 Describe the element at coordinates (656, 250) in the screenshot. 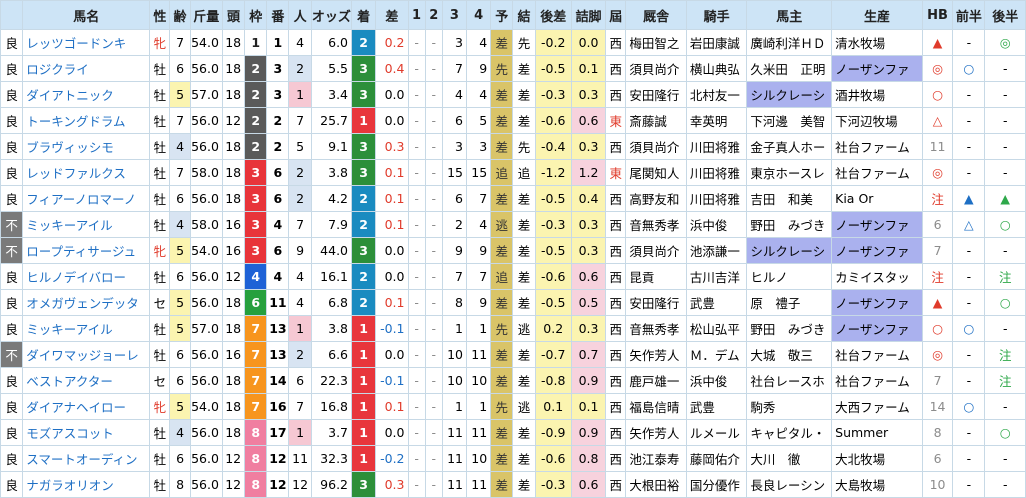

I see `cell-trainer: 須貝尚介` at that location.